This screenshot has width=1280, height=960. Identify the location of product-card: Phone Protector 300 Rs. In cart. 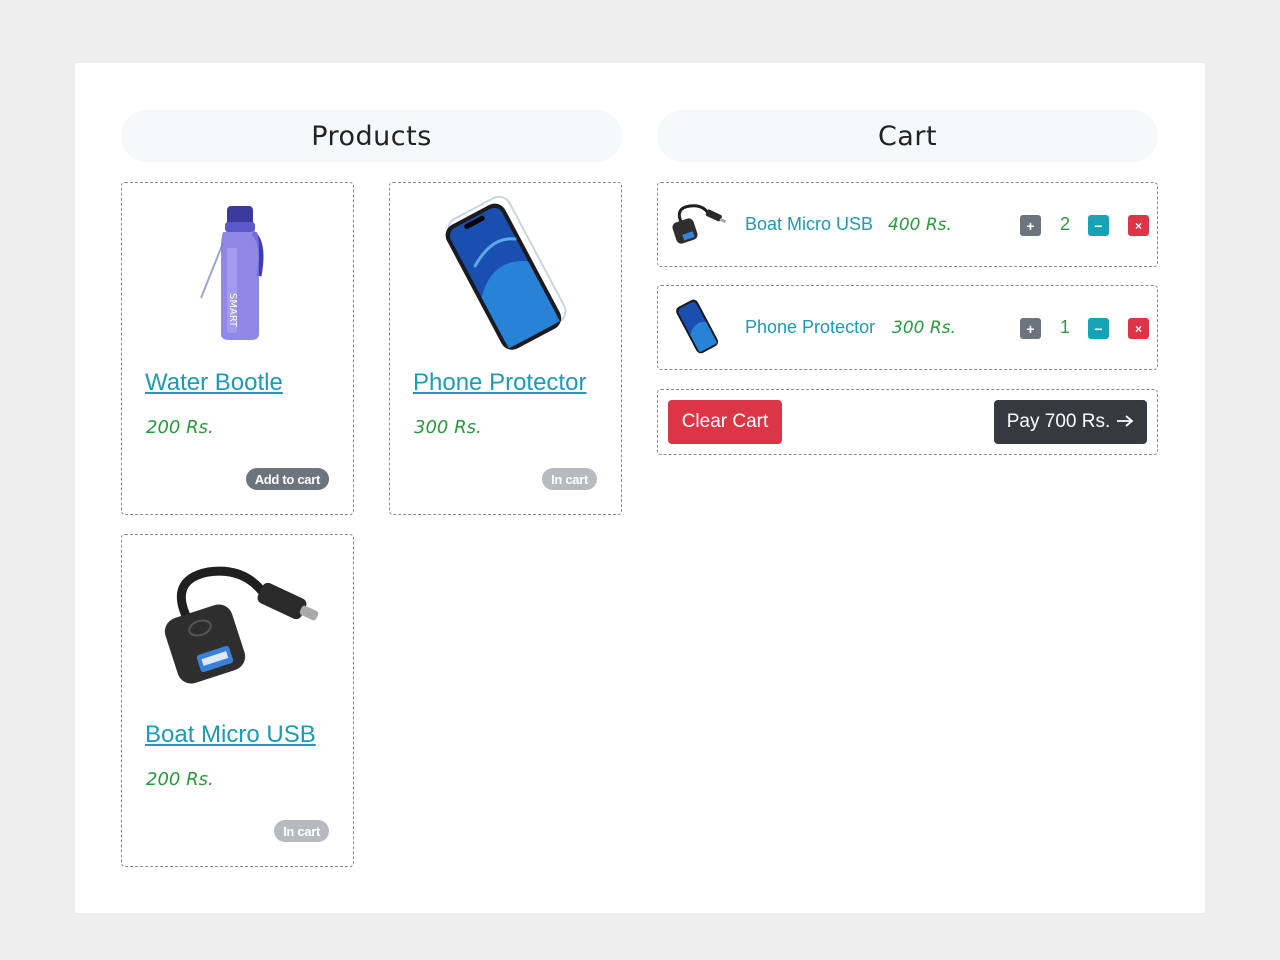
(505, 348).